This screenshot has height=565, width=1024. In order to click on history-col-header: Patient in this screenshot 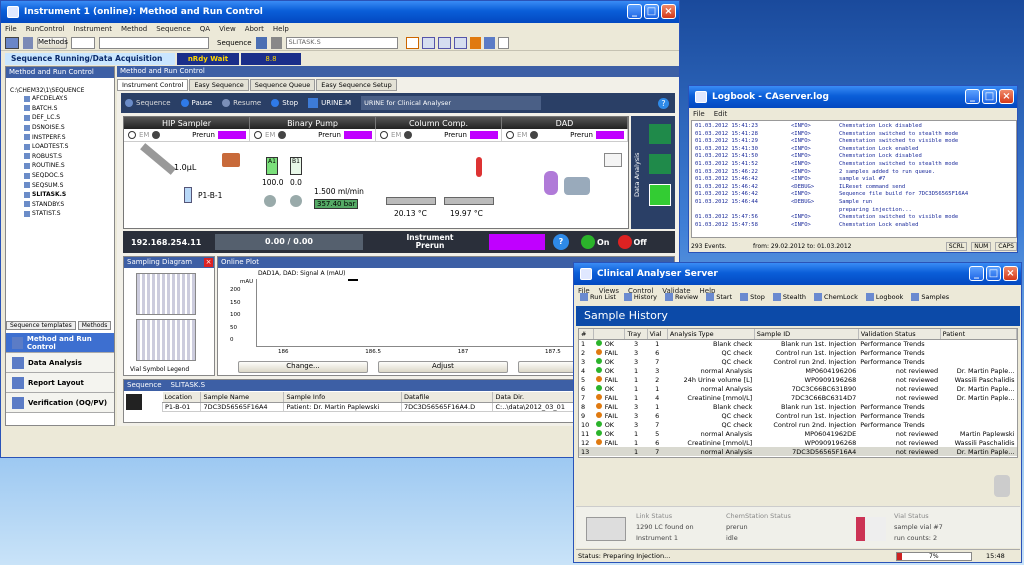, I will do `click(978, 334)`.